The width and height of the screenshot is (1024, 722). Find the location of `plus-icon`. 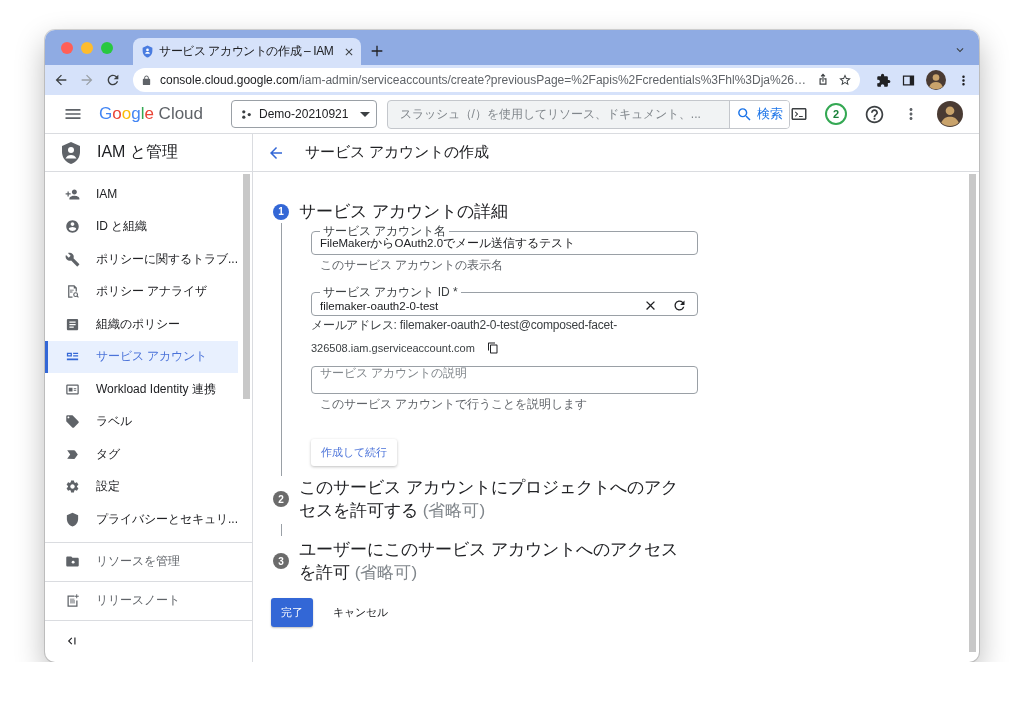

plus-icon is located at coordinates (377, 51).